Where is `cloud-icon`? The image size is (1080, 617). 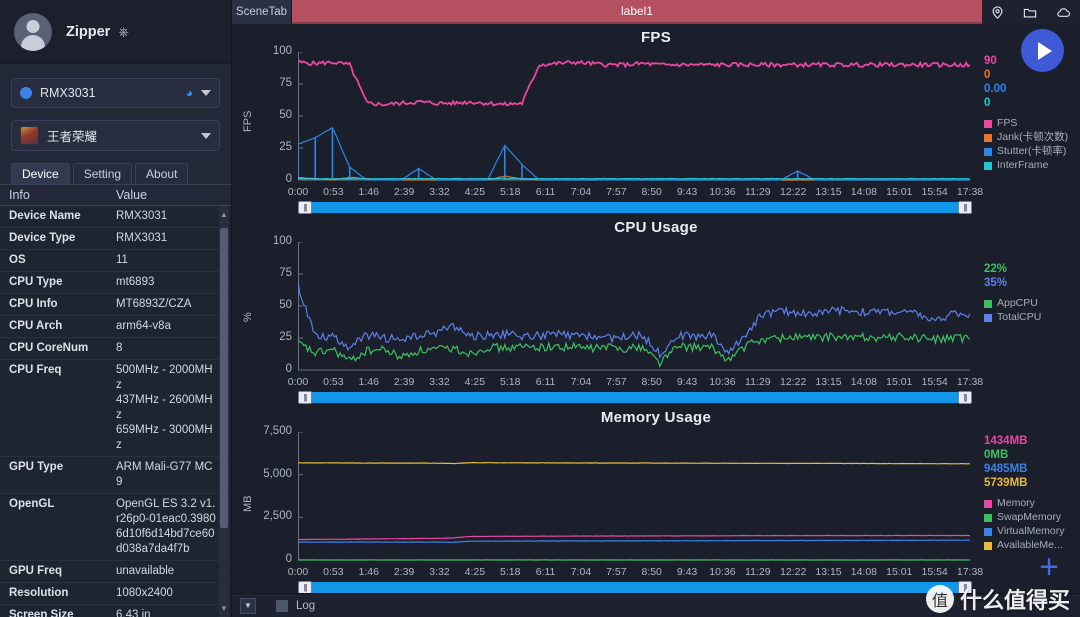 cloud-icon is located at coordinates (1063, 12).